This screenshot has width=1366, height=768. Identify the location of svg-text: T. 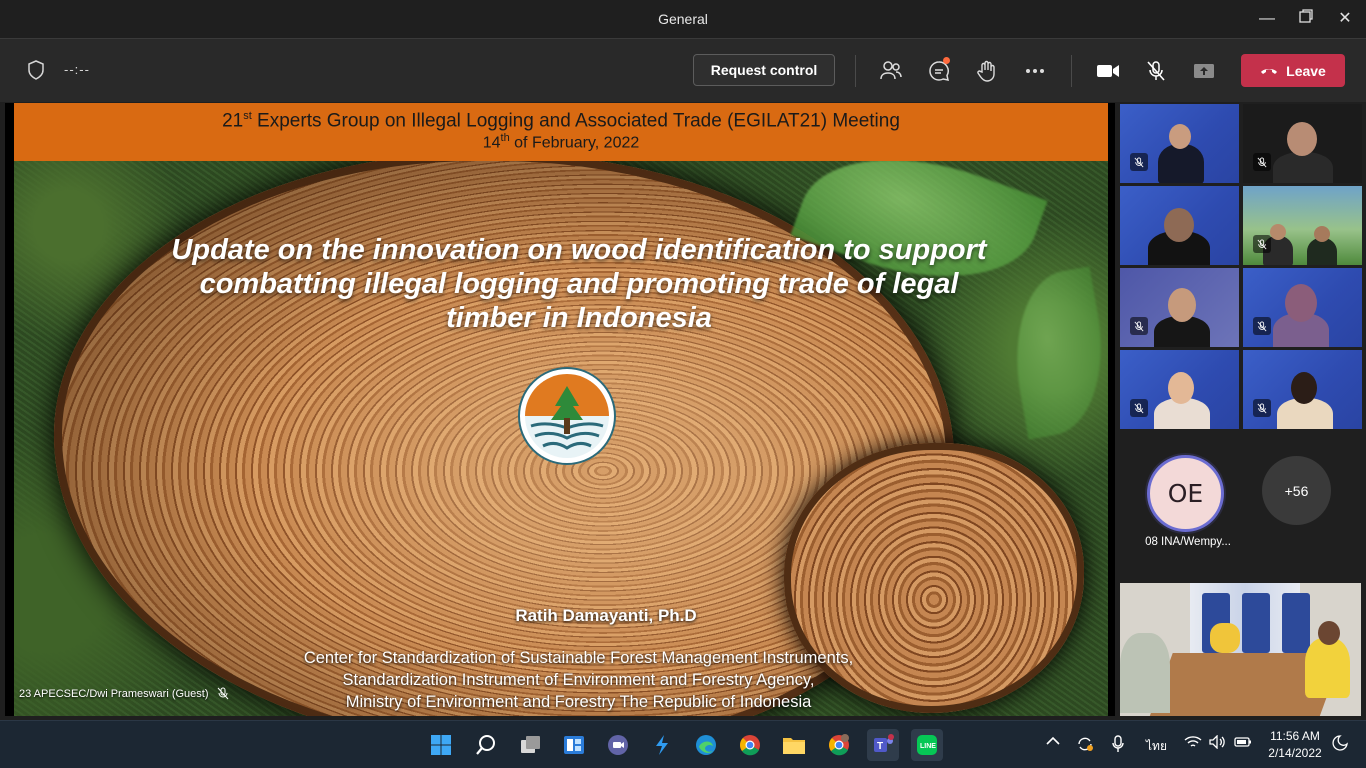
(880, 746).